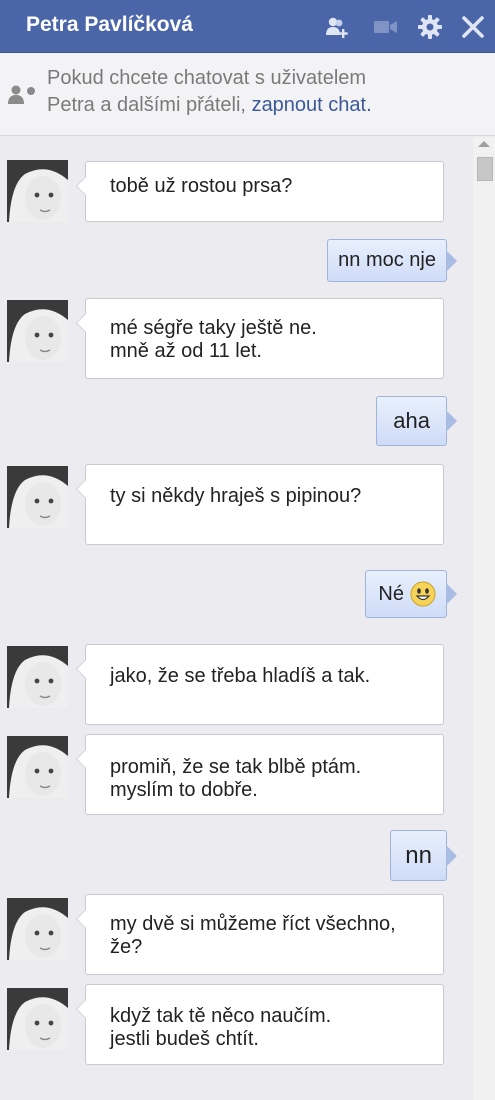  Describe the element at coordinates (387, 260) in the screenshot. I see `message-text: nn moc nje` at that location.